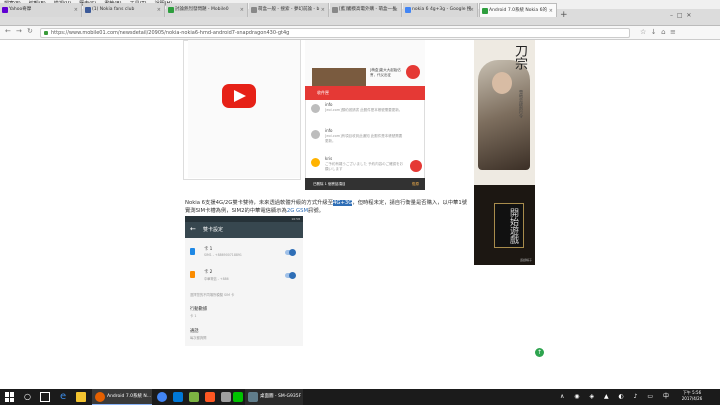 The image size is (720, 405). What do you see at coordinates (207, 10) in the screenshot?
I see `tab-mobile01-forum: 討論熱烈發問題 - Mobile0 ×` at bounding box center [207, 10].